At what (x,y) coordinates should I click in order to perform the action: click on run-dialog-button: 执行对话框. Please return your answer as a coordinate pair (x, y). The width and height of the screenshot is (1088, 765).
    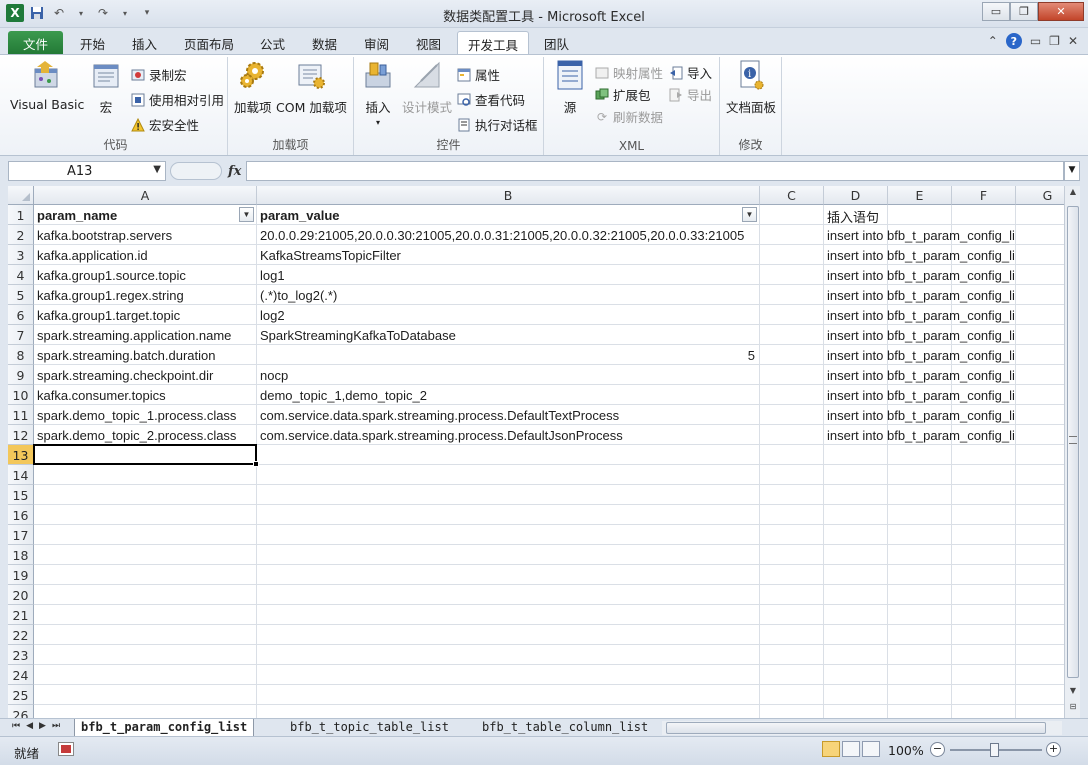
    Looking at the image, I should click on (497, 124).